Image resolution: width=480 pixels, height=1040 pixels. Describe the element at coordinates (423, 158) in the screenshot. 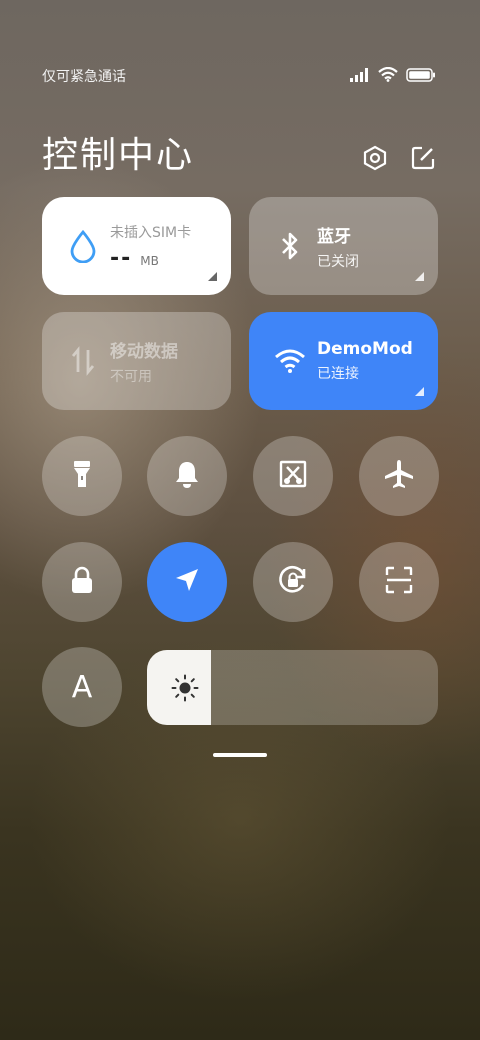

I see `edit-icon` at that location.